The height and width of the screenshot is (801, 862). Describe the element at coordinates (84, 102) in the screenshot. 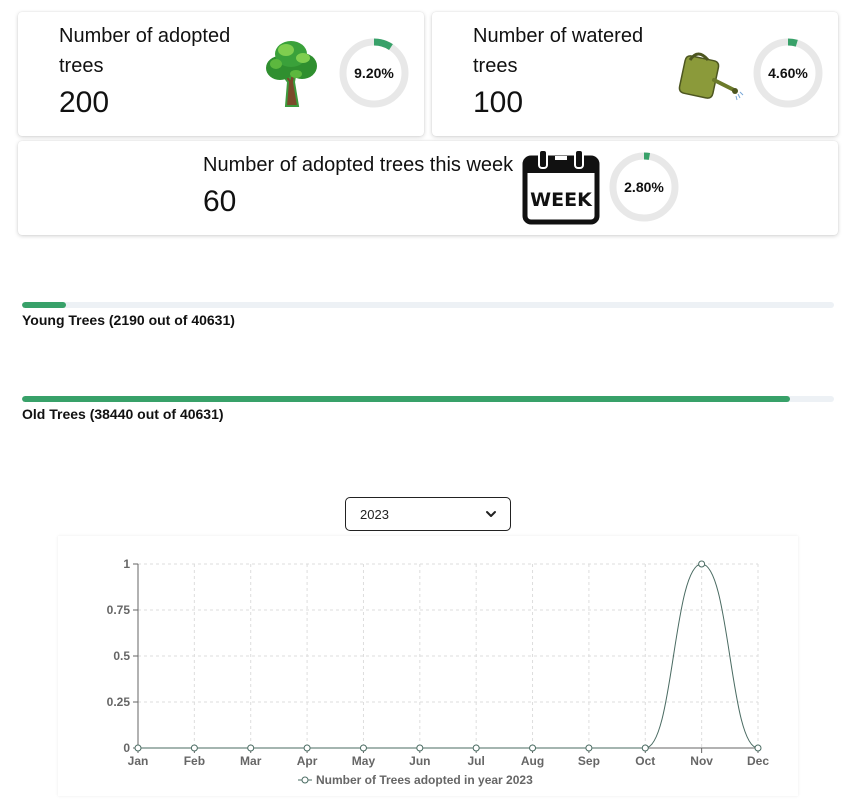

I see `adopted-trees-value: 200` at that location.